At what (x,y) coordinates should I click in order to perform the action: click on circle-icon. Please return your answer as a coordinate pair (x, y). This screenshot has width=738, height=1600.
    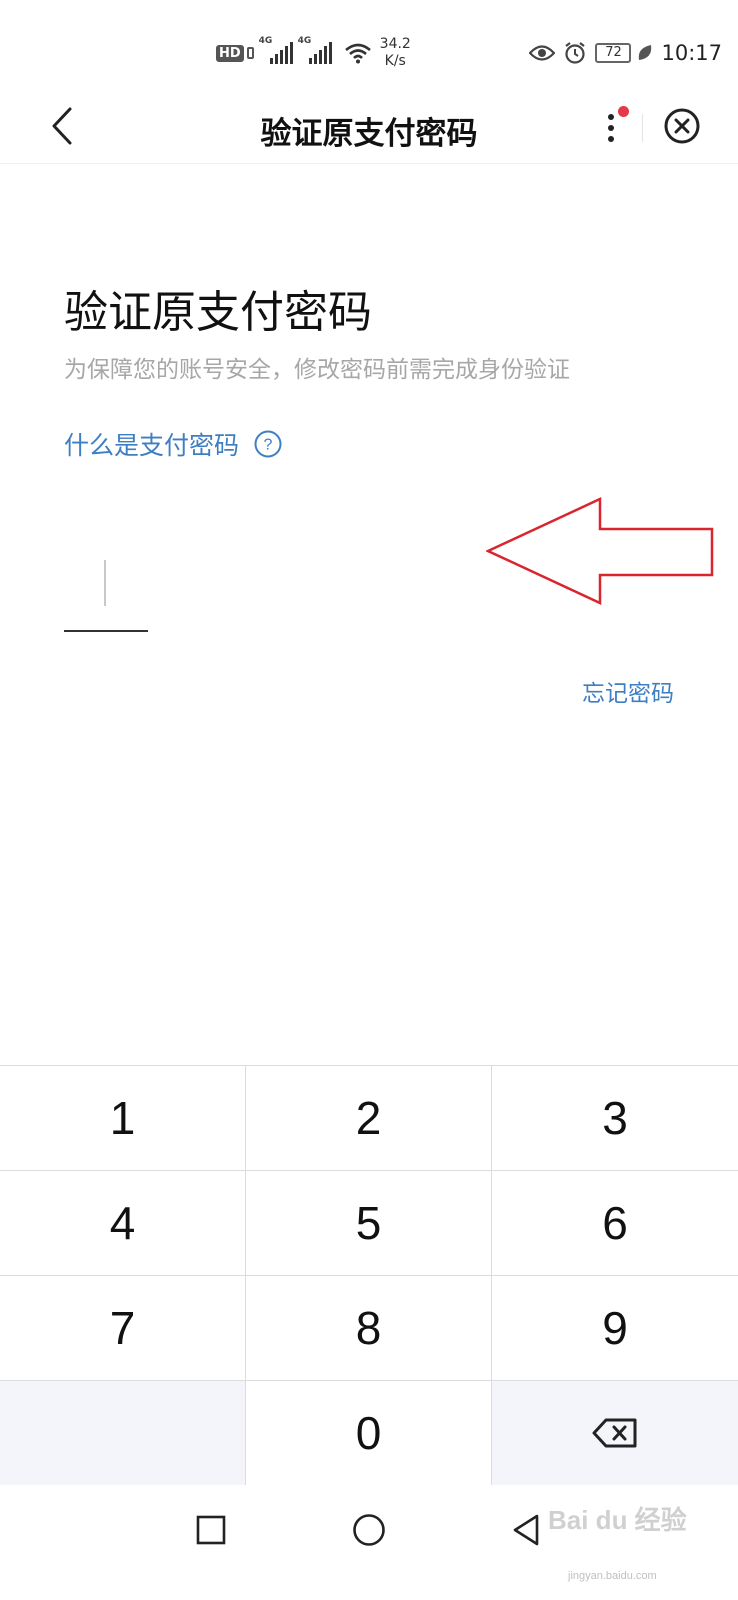
    Looking at the image, I should click on (369, 1530).